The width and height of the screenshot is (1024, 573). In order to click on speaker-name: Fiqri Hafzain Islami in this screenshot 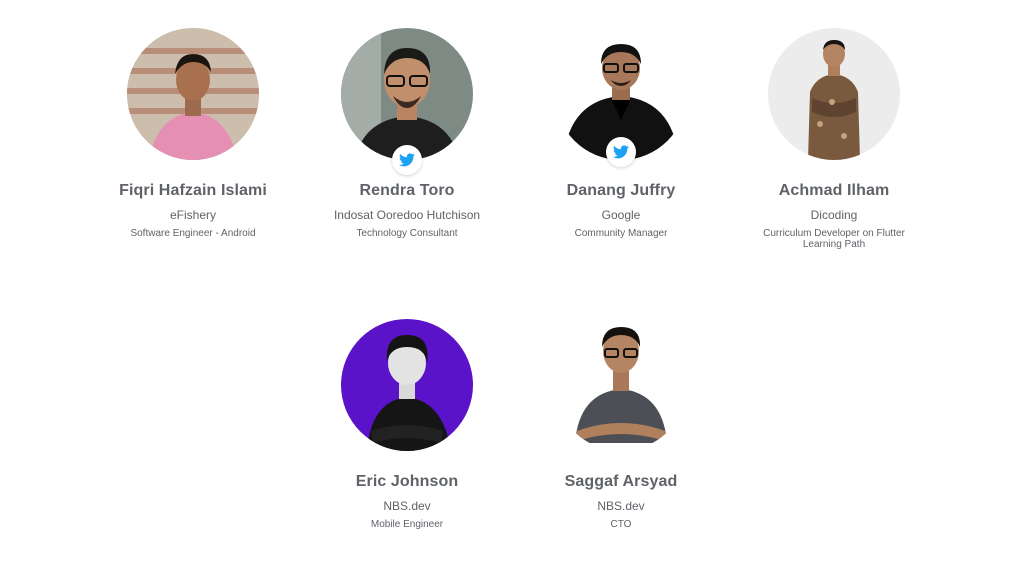, I will do `click(193, 190)`.